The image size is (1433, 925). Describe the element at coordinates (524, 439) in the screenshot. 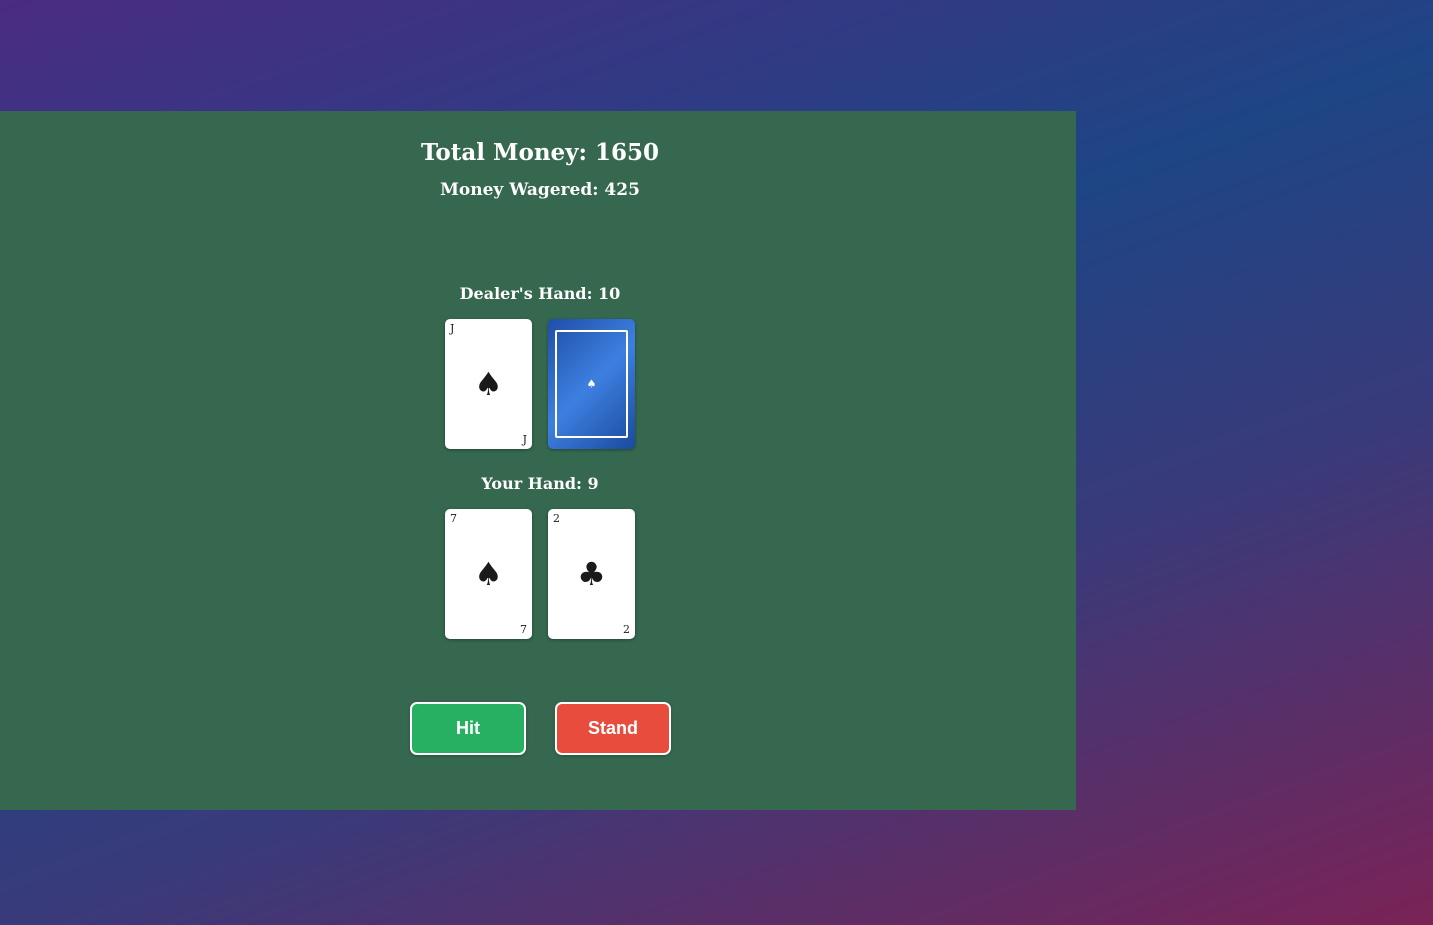

I see `card-rank-bottom: J` at that location.